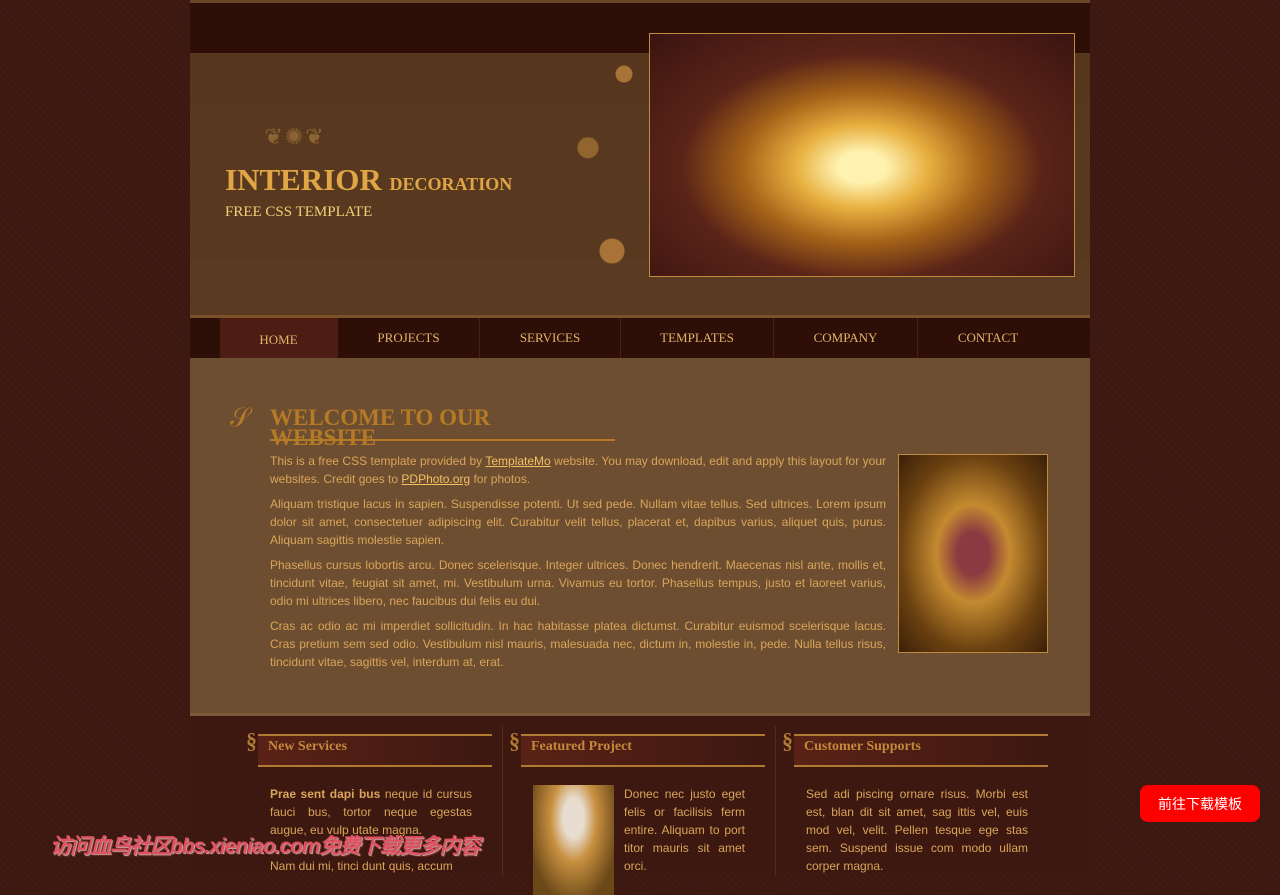  What do you see at coordinates (299, 212) in the screenshot?
I see `tagline: FREE CSS TEMPLATE` at bounding box center [299, 212].